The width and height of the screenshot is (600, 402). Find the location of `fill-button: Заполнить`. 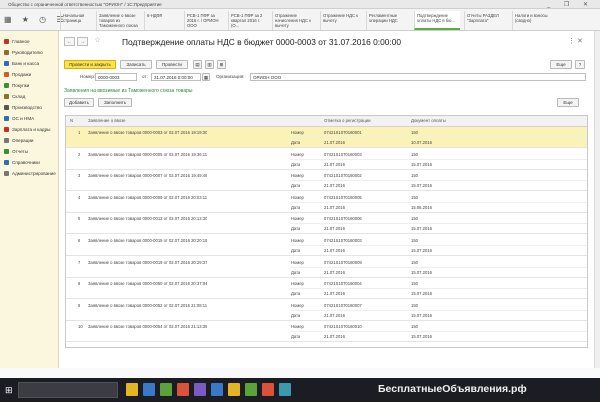

fill-button: Заполнить is located at coordinates (115, 102).